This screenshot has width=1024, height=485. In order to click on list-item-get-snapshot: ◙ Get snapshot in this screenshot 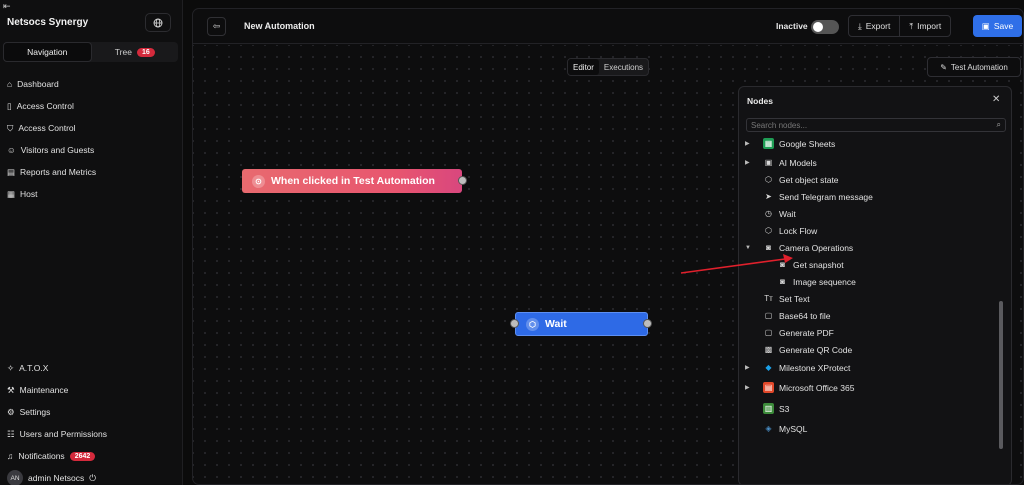, I will do `click(810, 264)`.